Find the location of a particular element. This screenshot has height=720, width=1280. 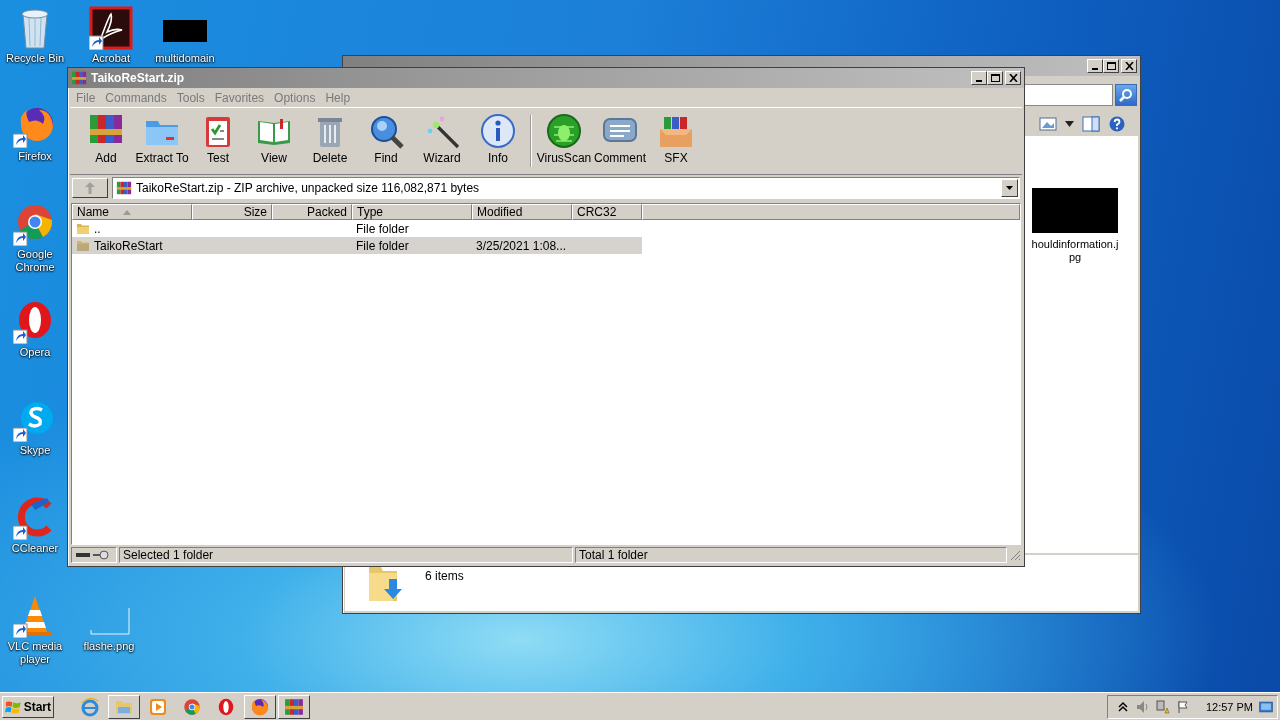

window-title: TaikoReStart.zip is located at coordinates (138, 78).